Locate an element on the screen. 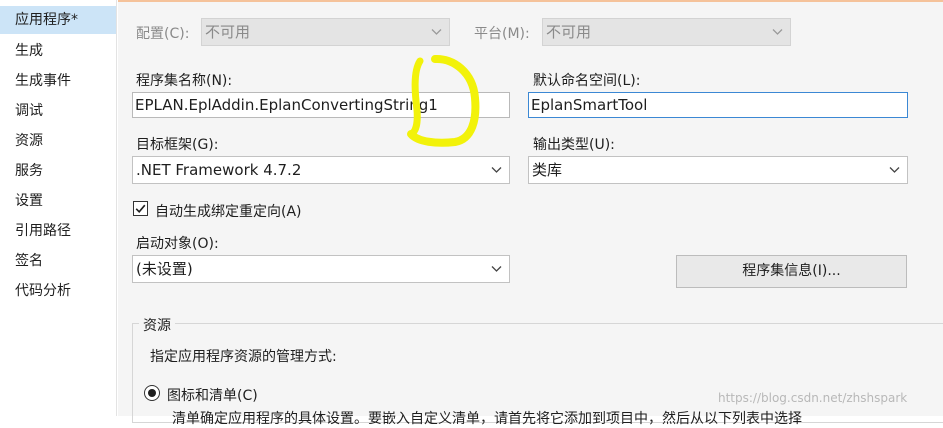  sidebar-item-label: 服务 is located at coordinates (29, 171).